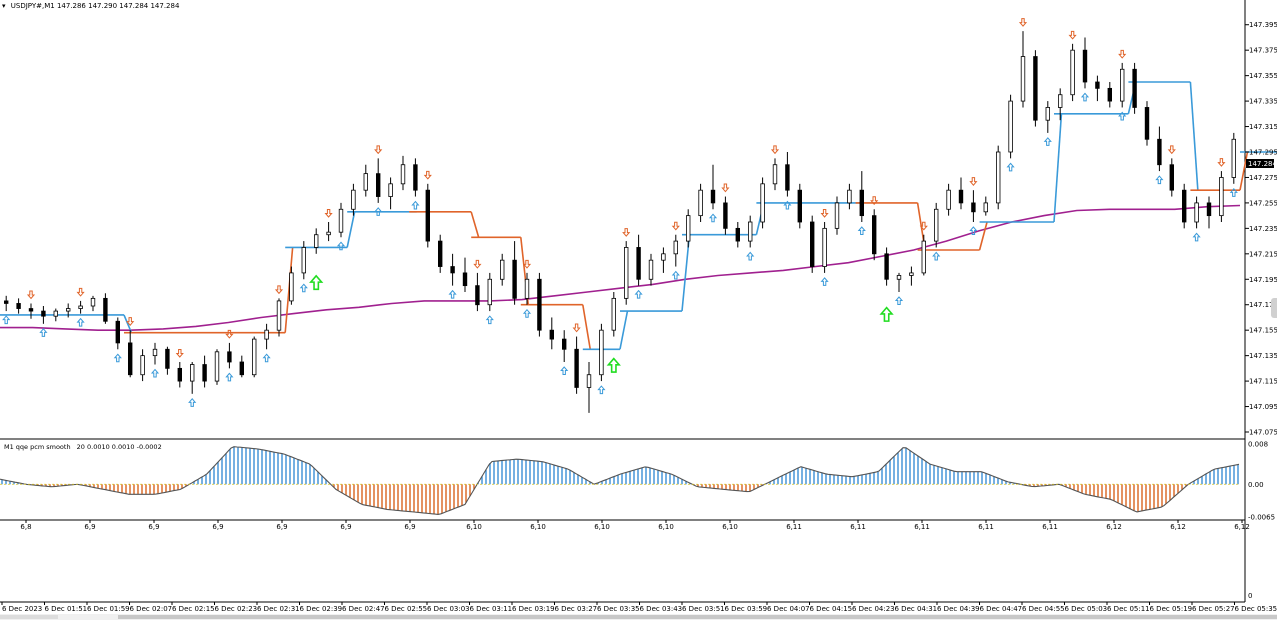  What do you see at coordinates (1274, 308) in the screenshot?
I see `collapse-panel-handle` at bounding box center [1274, 308].